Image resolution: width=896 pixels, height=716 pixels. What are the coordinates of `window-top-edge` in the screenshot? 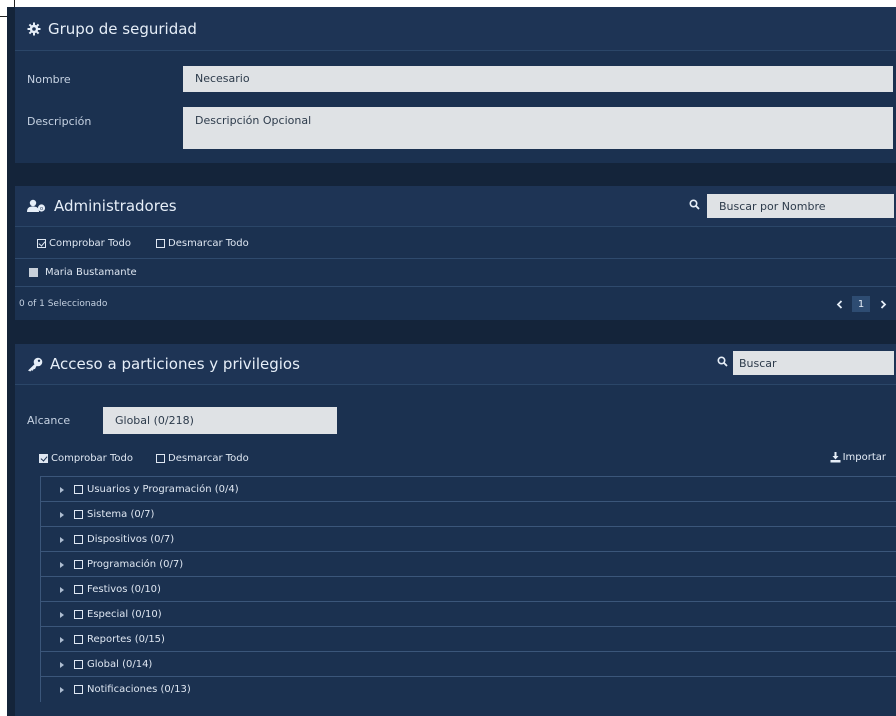 It's located at (448, 3).